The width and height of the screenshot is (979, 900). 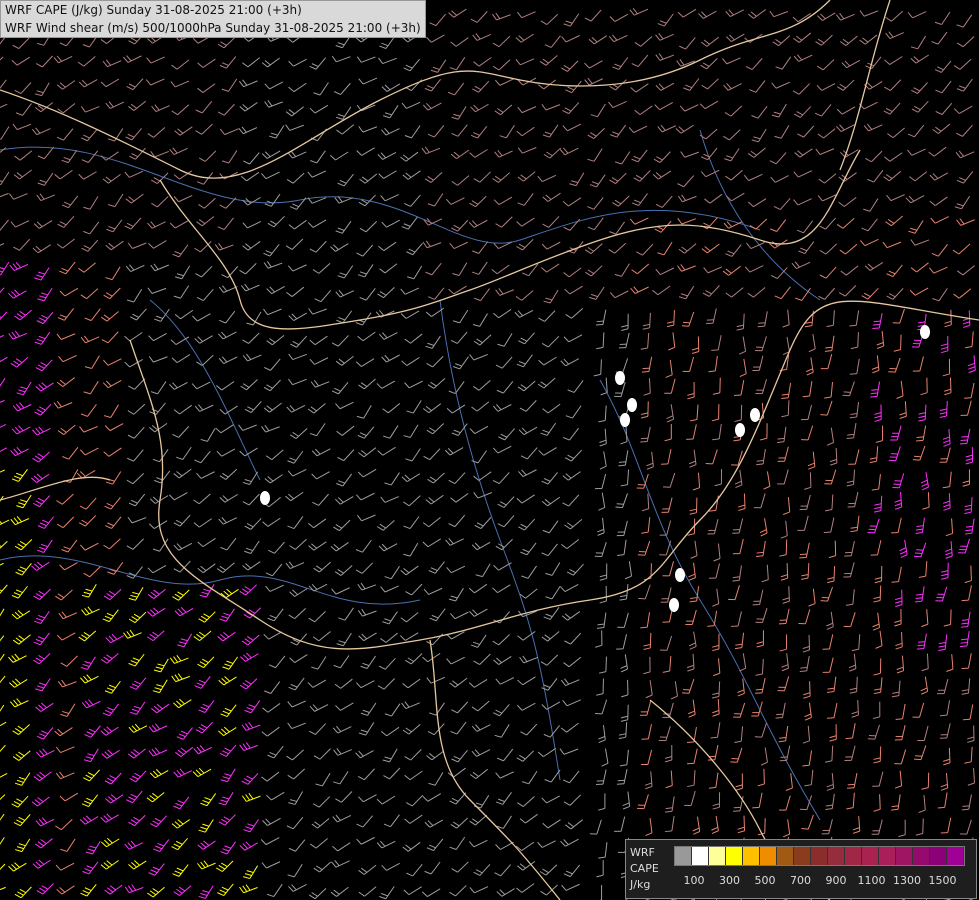 What do you see at coordinates (205, 390) in the screenshot?
I see `river` at bounding box center [205, 390].